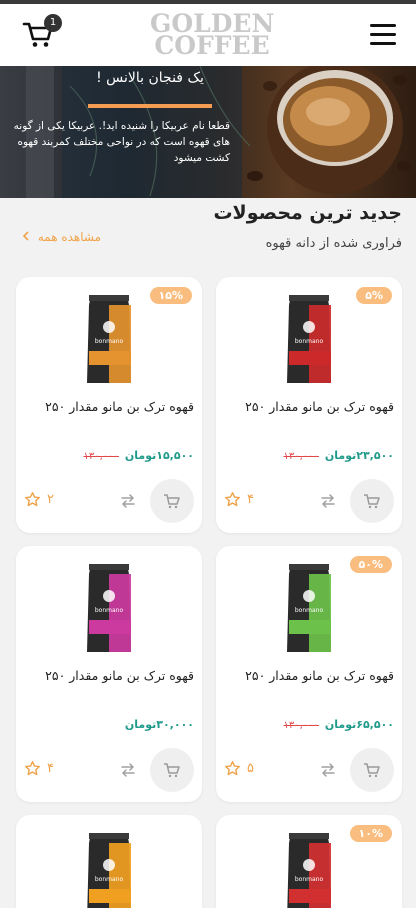  What do you see at coordinates (26, 237) in the screenshot?
I see `chevron-left-icon` at bounding box center [26, 237].